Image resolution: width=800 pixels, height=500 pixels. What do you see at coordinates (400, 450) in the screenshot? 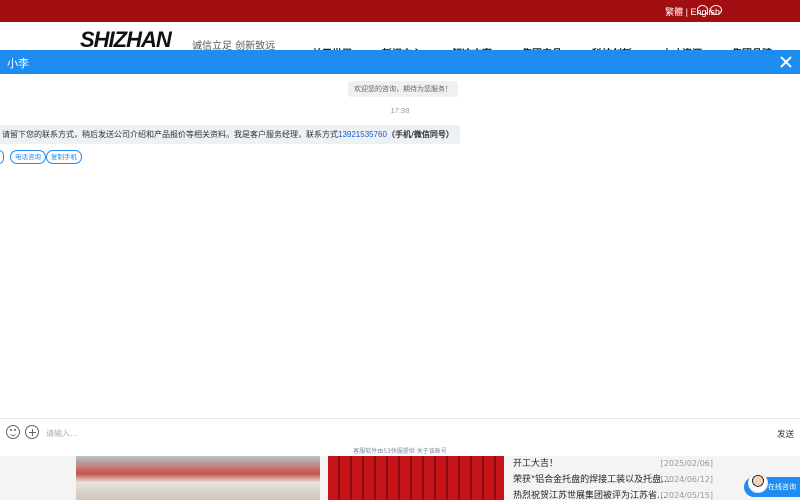
I see `provider-note: 客服软件由53快服提供 关于该账号` at bounding box center [400, 450].